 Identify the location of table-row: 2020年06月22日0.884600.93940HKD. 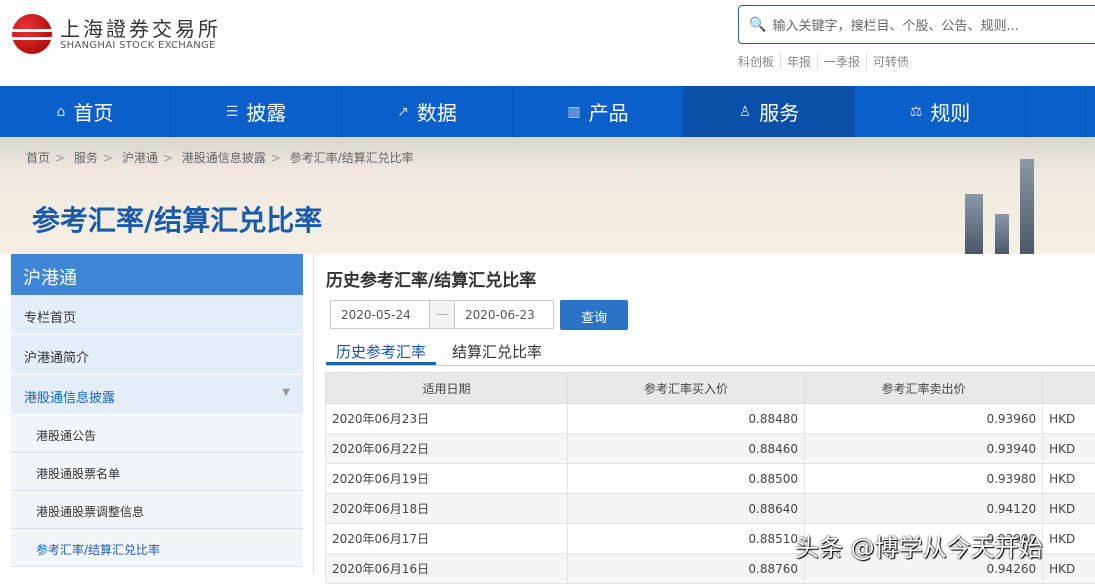
(710, 449).